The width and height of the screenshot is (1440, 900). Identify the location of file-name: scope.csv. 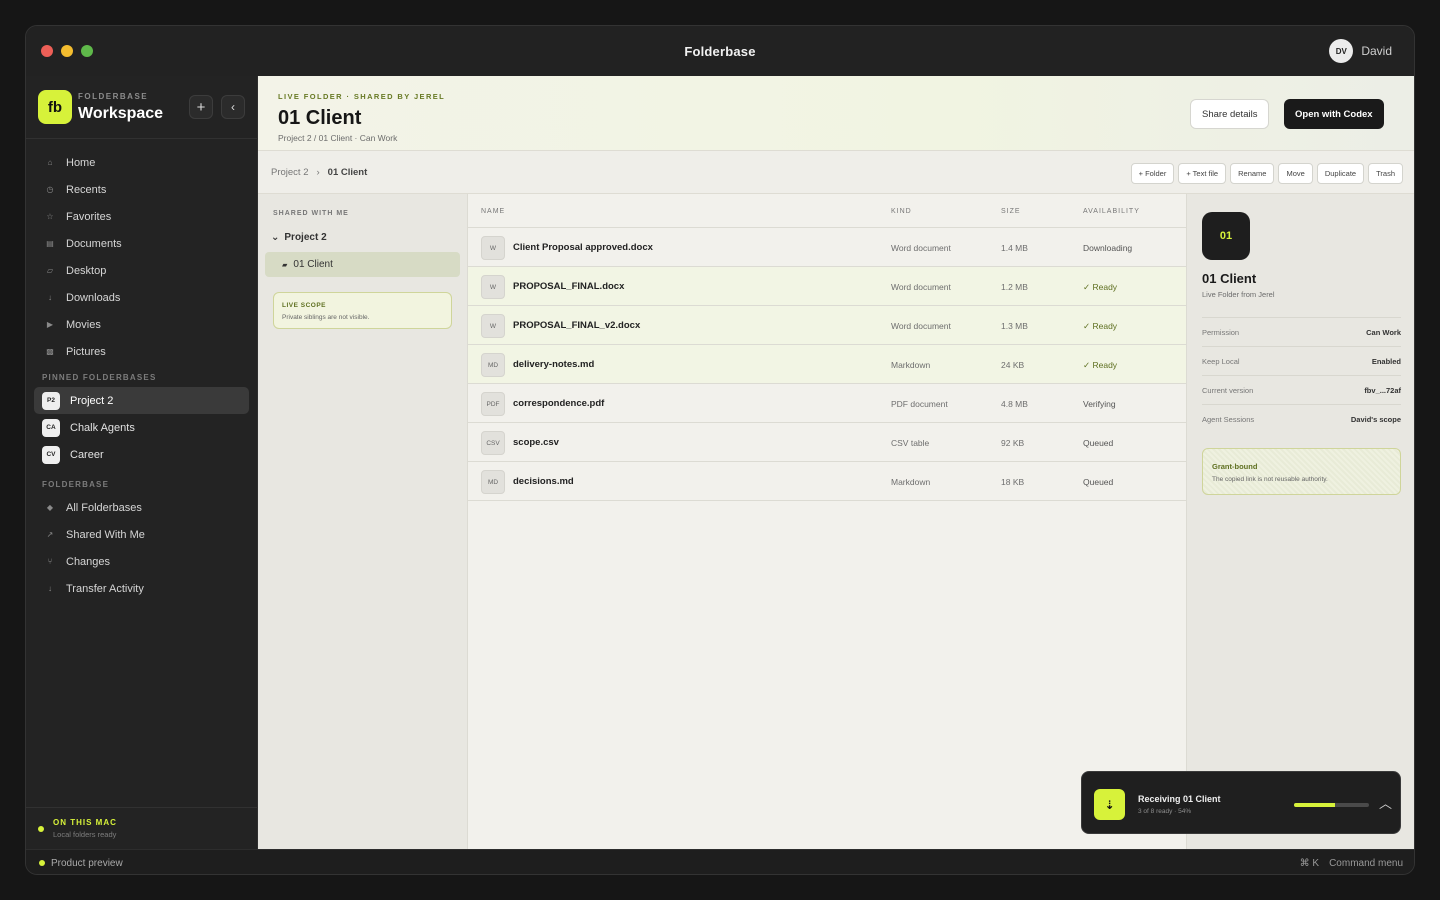
(536, 442).